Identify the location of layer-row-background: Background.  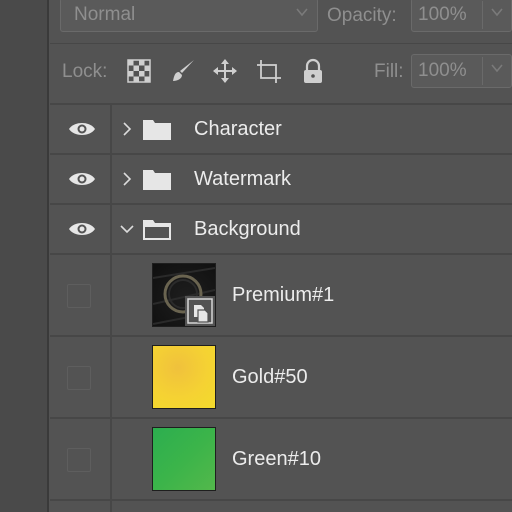
(281, 230).